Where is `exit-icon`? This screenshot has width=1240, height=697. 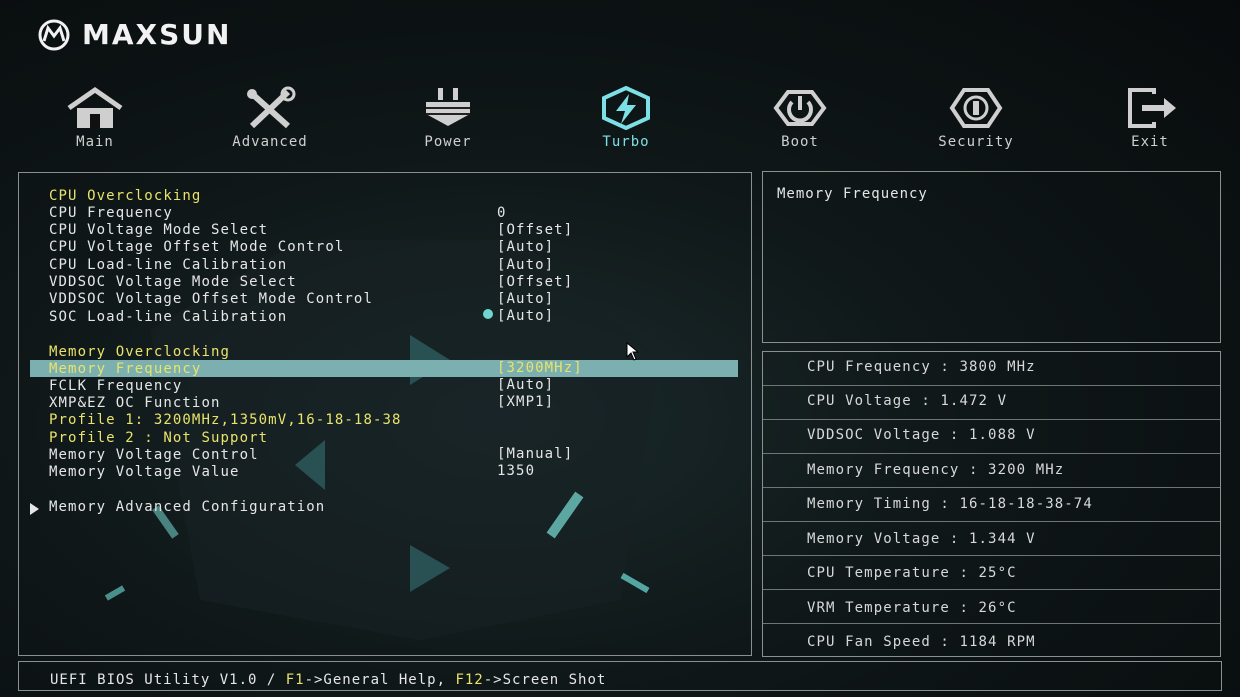 exit-icon is located at coordinates (1152, 108).